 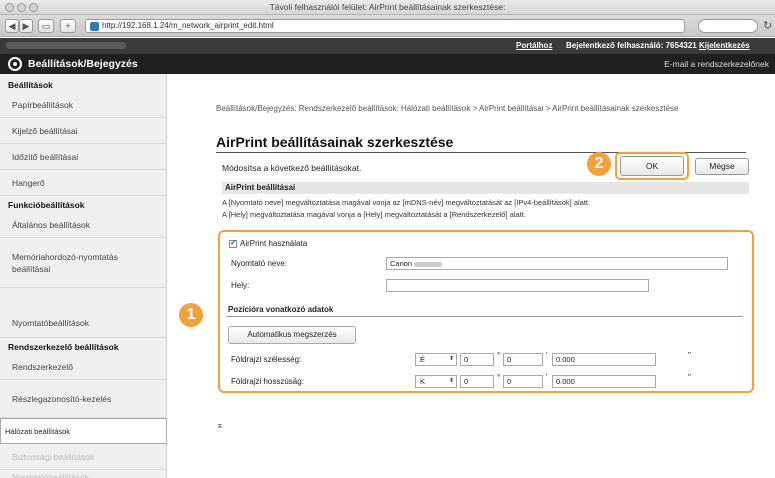 What do you see at coordinates (436, 381) in the screenshot?
I see `longitude-direction-select: K ⬍` at bounding box center [436, 381].